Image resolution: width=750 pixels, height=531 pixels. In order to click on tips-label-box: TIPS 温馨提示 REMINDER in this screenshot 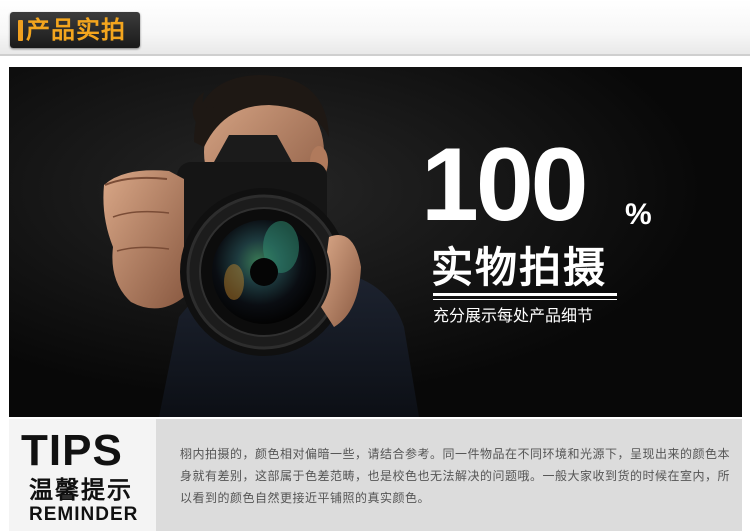, I will do `click(82, 475)`.